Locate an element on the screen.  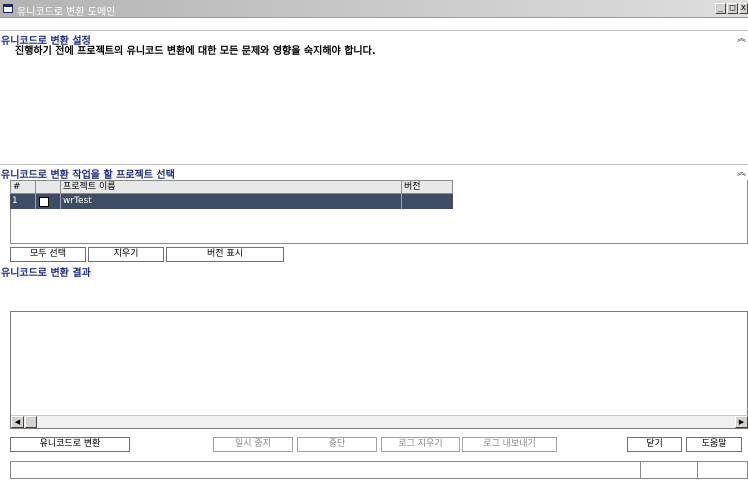
scroll-left-icon: ◀ is located at coordinates (17, 422).